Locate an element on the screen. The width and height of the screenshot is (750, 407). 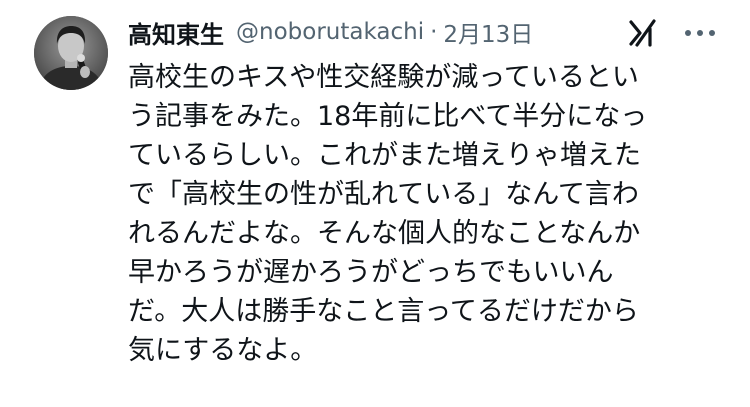
grok-icon is located at coordinates (643, 33).